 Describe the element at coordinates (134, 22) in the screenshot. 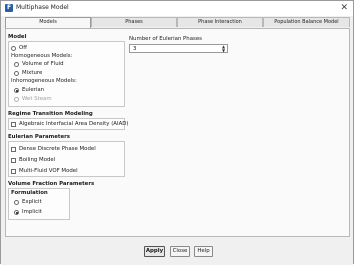

I see `tab-phases: Phases` at that location.